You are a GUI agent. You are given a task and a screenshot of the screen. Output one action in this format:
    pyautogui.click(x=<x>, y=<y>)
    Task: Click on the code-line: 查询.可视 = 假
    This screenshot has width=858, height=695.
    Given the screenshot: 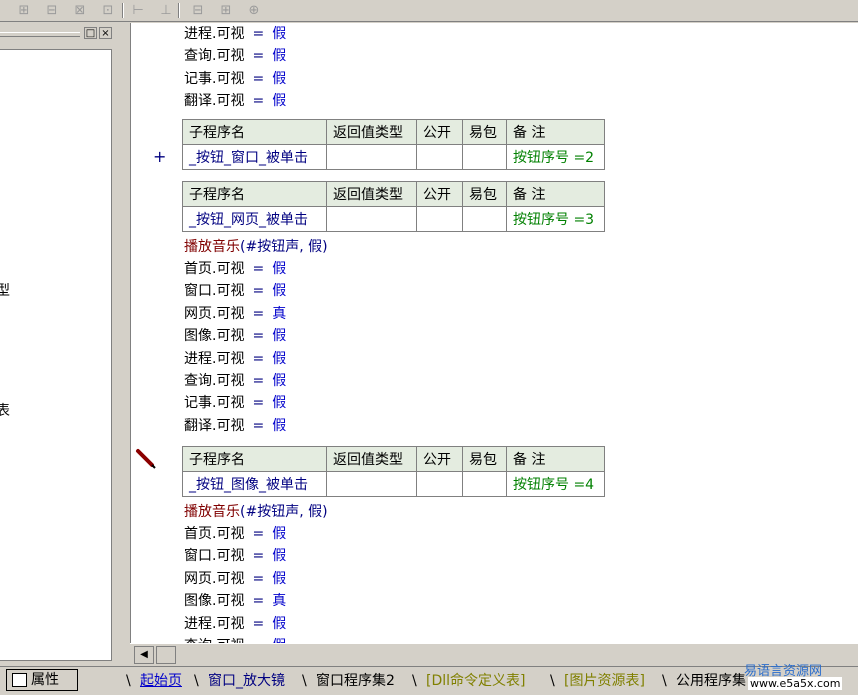 What is the action you would take?
    pyautogui.click(x=235, y=56)
    